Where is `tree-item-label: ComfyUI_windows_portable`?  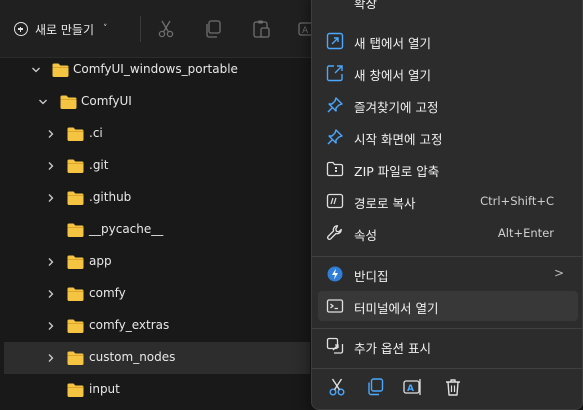
tree-item-label: ComfyUI_windows_portable is located at coordinates (155, 69).